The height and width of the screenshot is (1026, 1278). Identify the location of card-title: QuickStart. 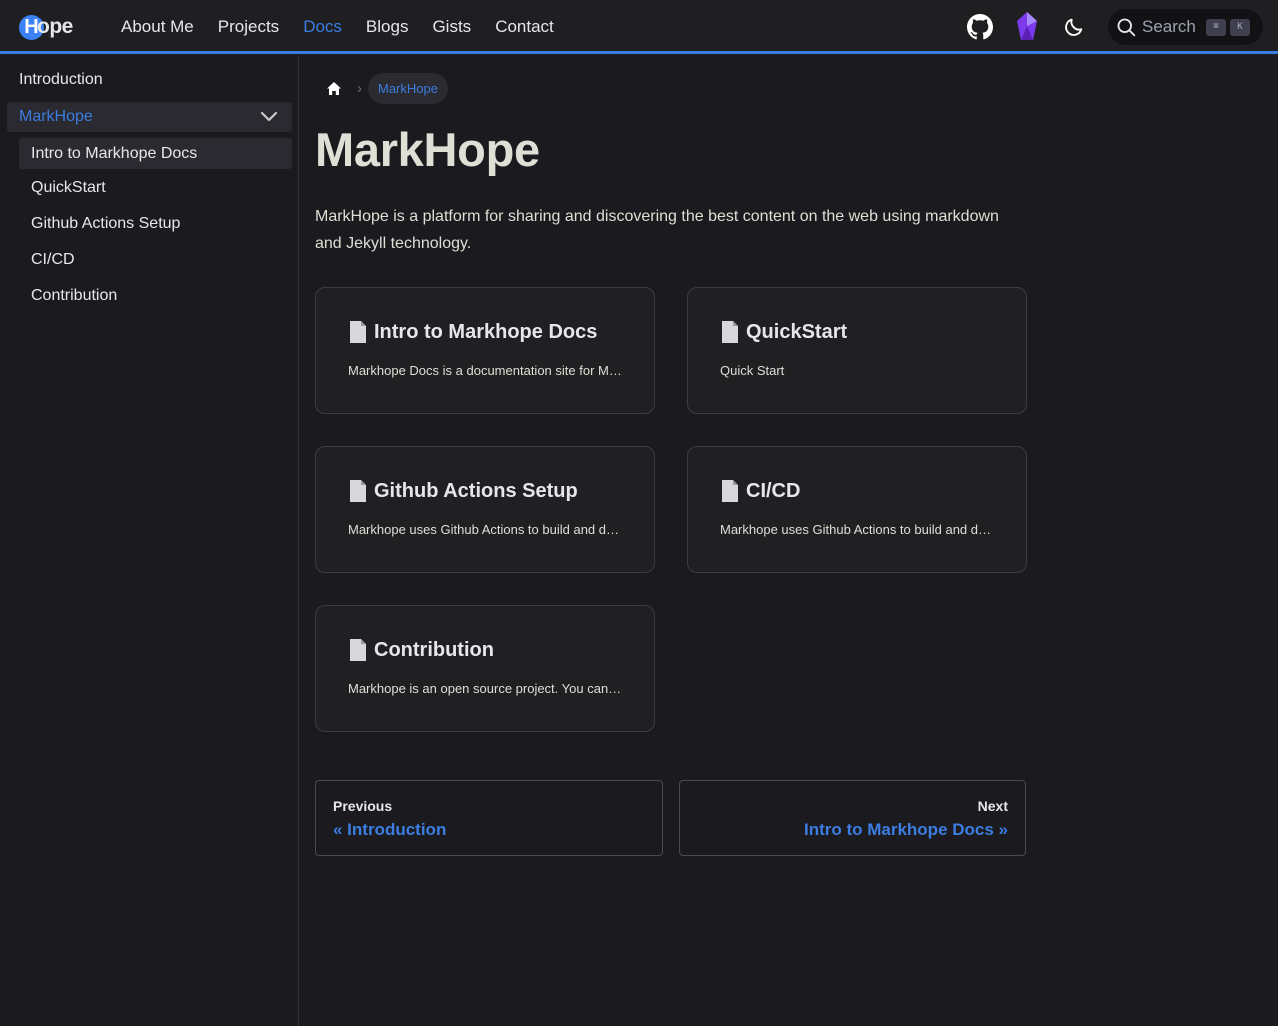
(797, 331).